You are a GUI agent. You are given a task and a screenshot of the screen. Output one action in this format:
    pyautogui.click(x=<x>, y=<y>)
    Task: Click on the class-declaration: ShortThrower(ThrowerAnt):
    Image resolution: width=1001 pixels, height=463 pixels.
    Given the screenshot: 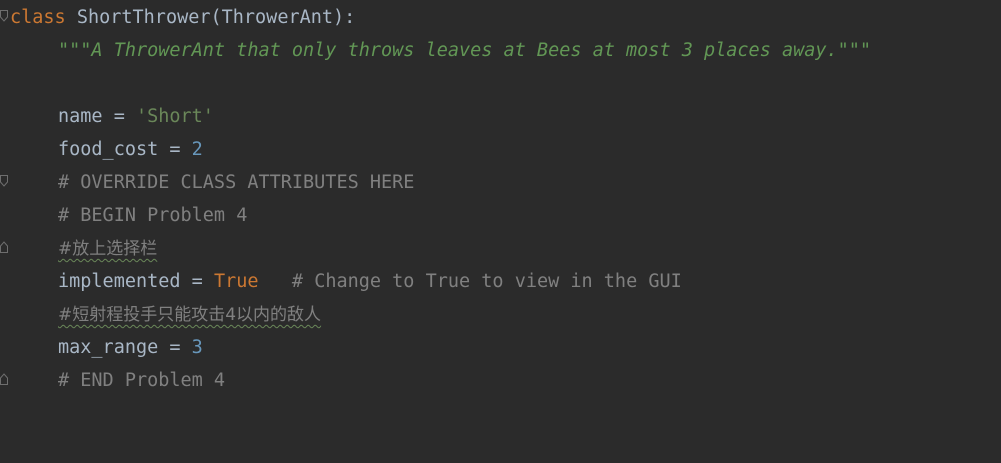 What is the action you would take?
    pyautogui.click(x=210, y=17)
    